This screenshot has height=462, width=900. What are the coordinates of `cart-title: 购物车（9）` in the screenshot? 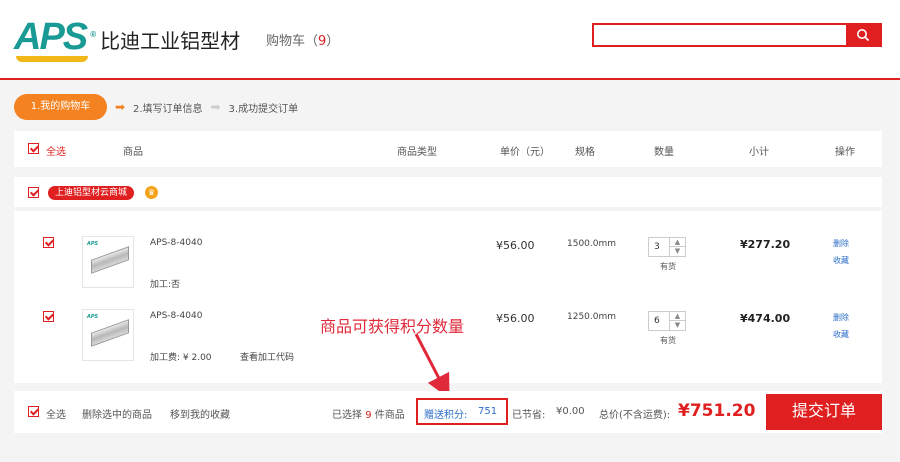 It's located at (302, 39).